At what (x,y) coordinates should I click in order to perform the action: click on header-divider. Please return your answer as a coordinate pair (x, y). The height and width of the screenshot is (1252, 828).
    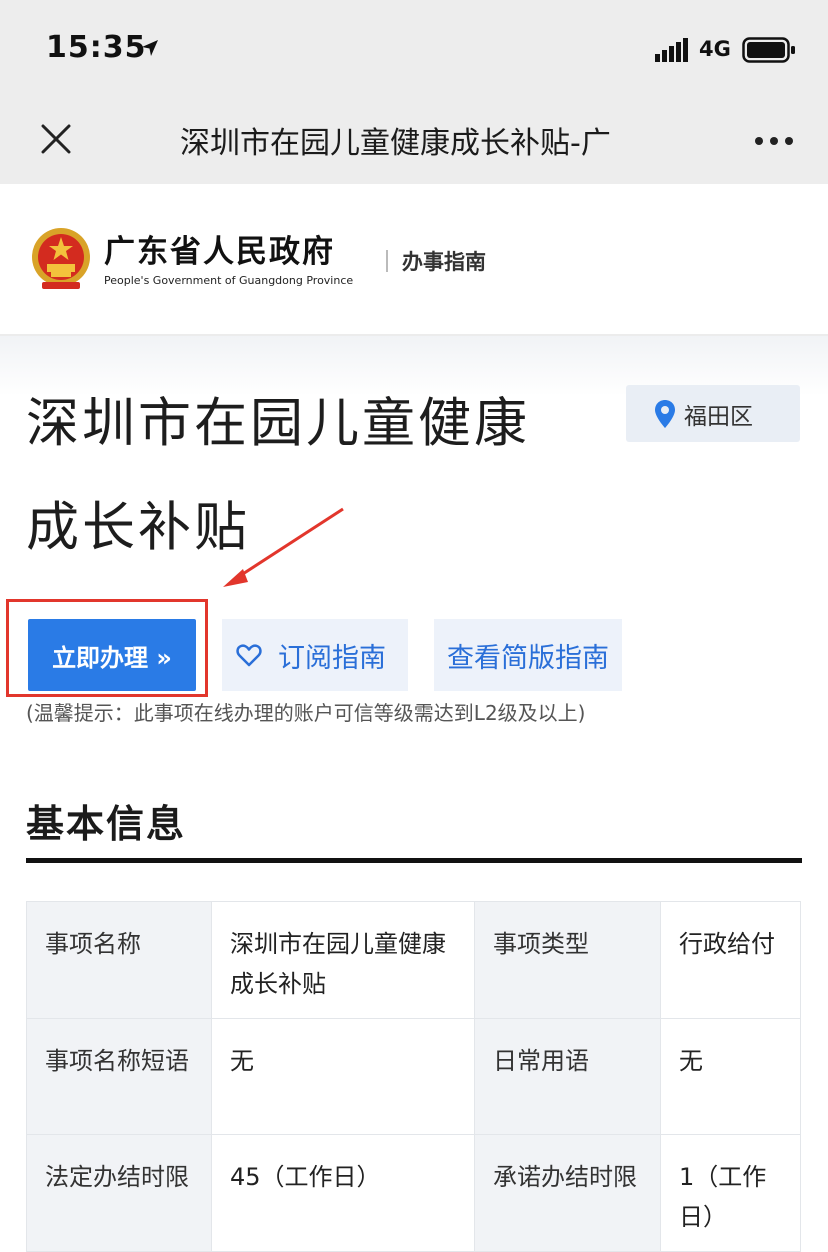
    Looking at the image, I should click on (387, 261).